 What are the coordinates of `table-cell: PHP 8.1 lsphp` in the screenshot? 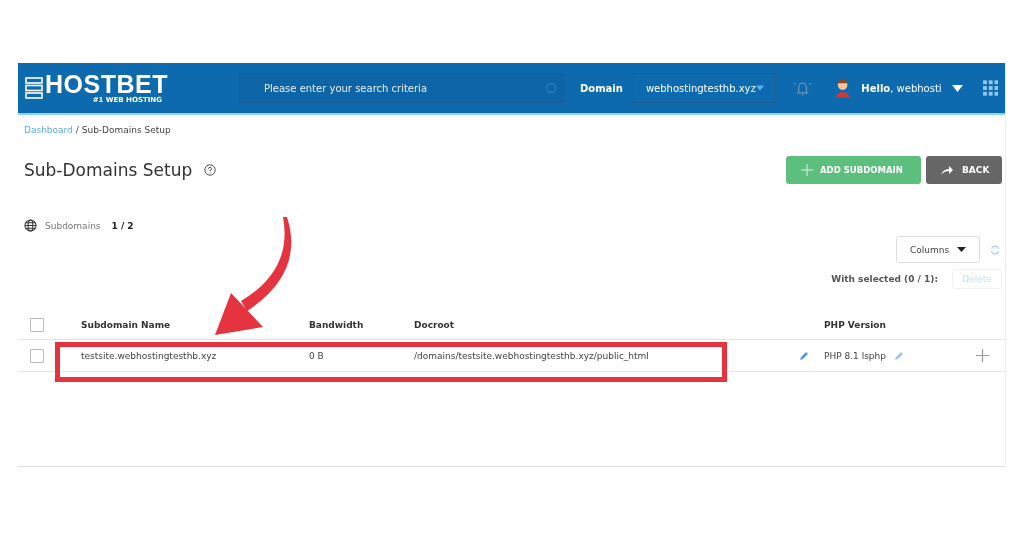 It's located at (855, 355).